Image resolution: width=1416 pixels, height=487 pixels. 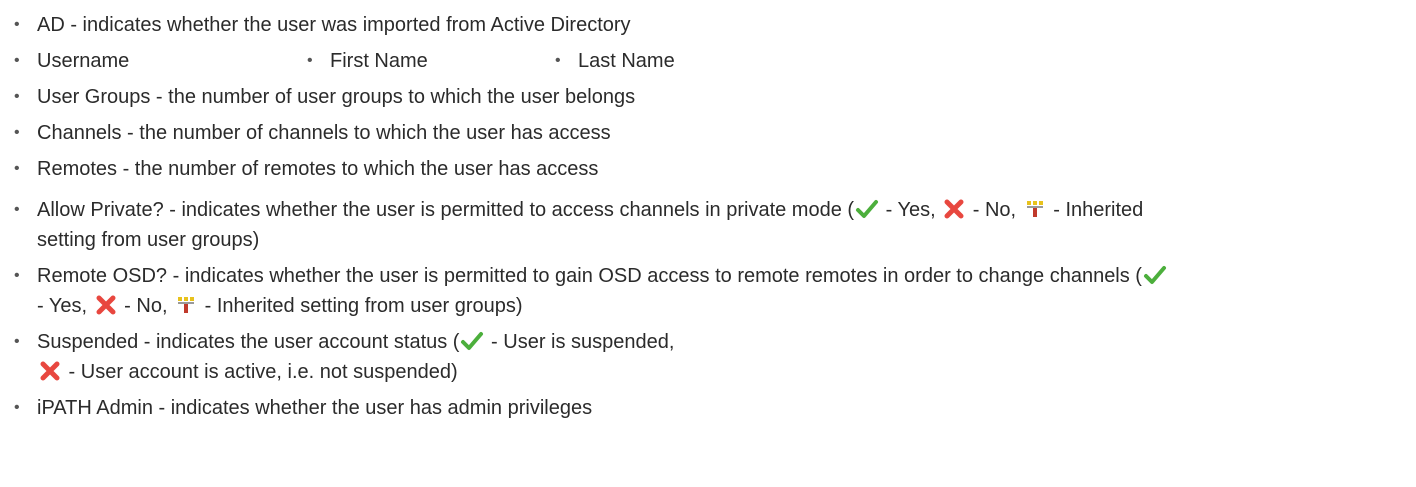 I want to click on allow-private-no: - No,, so click(x=994, y=210).